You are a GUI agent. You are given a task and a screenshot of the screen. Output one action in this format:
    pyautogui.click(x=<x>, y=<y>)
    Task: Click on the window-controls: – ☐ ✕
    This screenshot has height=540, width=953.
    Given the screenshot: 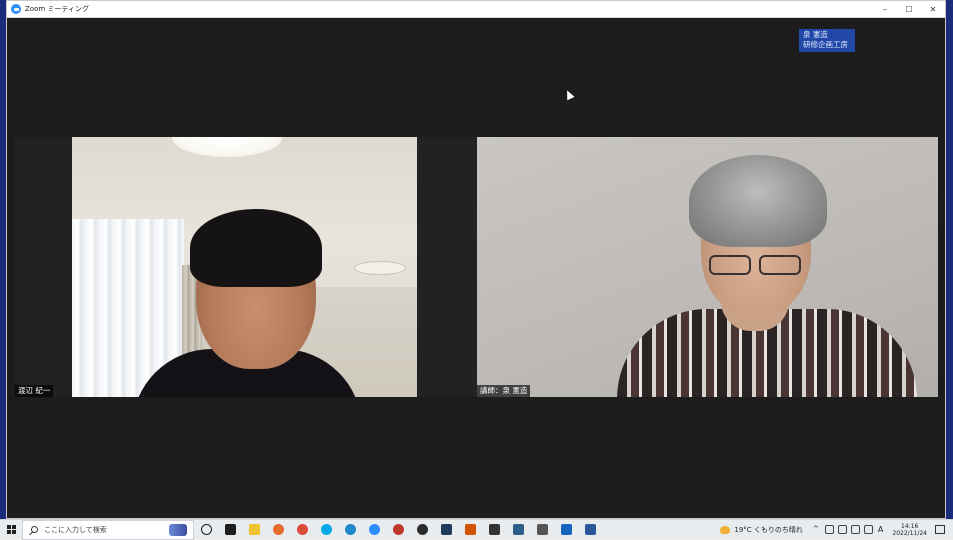 What is the action you would take?
    pyautogui.click(x=909, y=9)
    